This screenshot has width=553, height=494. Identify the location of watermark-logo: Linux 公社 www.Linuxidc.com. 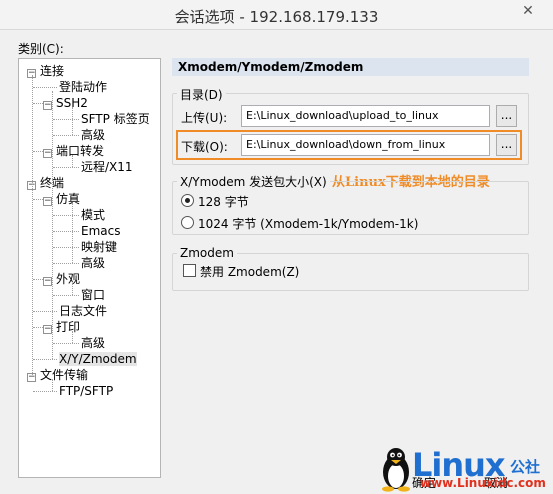
(465, 469).